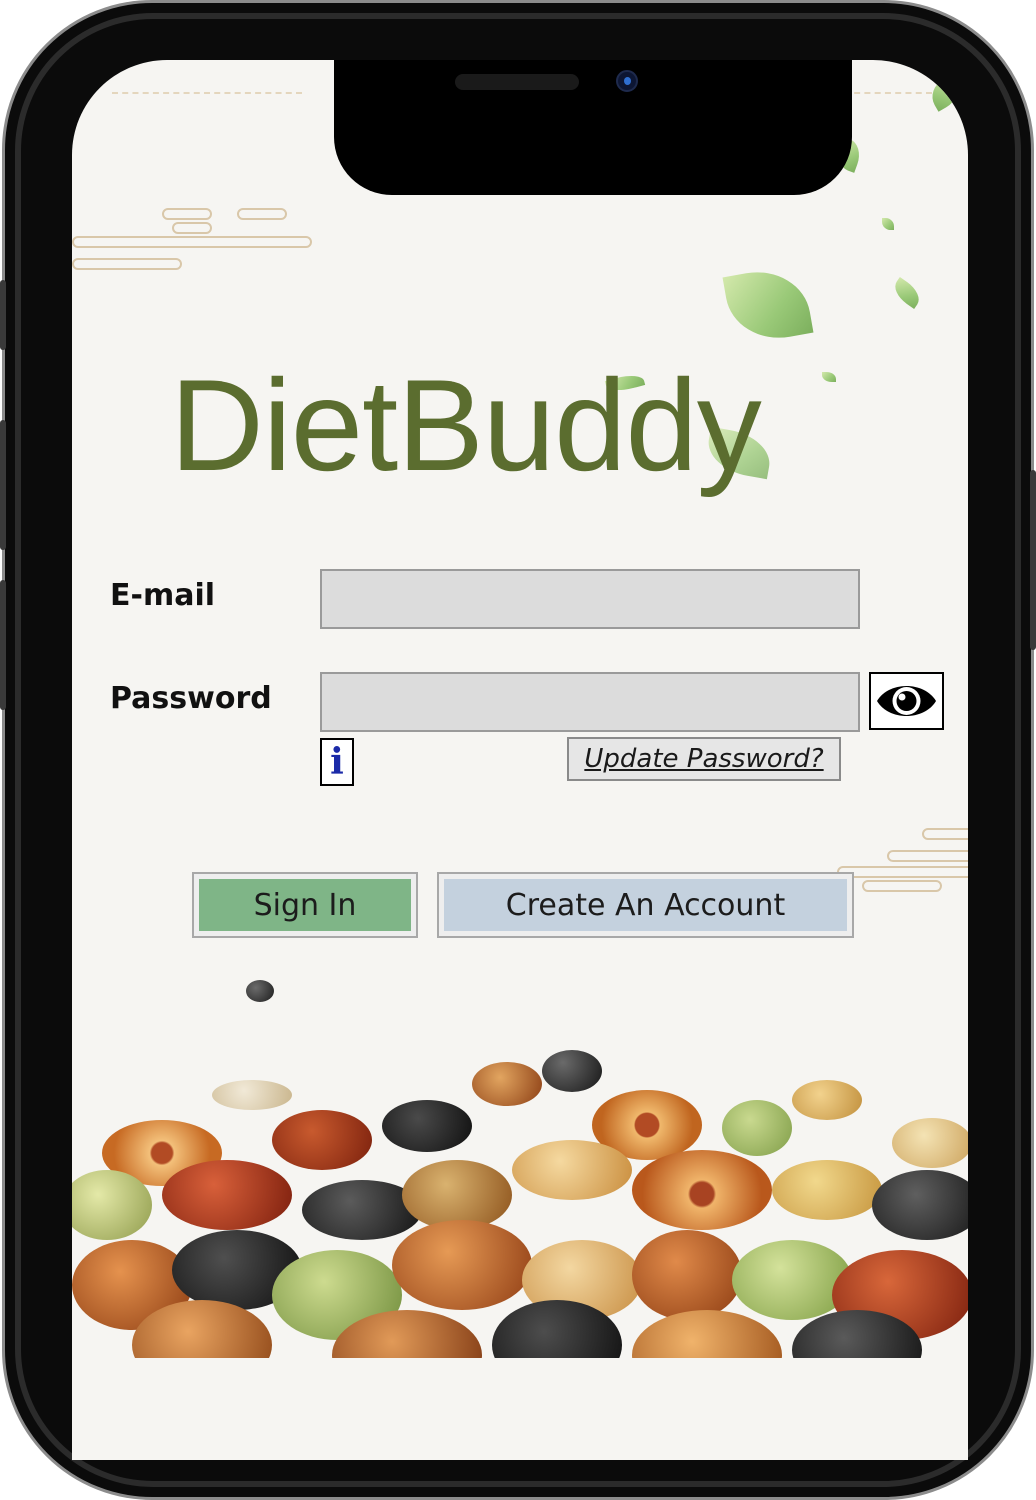 The width and height of the screenshot is (1036, 1500). Describe the element at coordinates (207, 93) in the screenshot. I see `decorative-dashed-line` at that location.